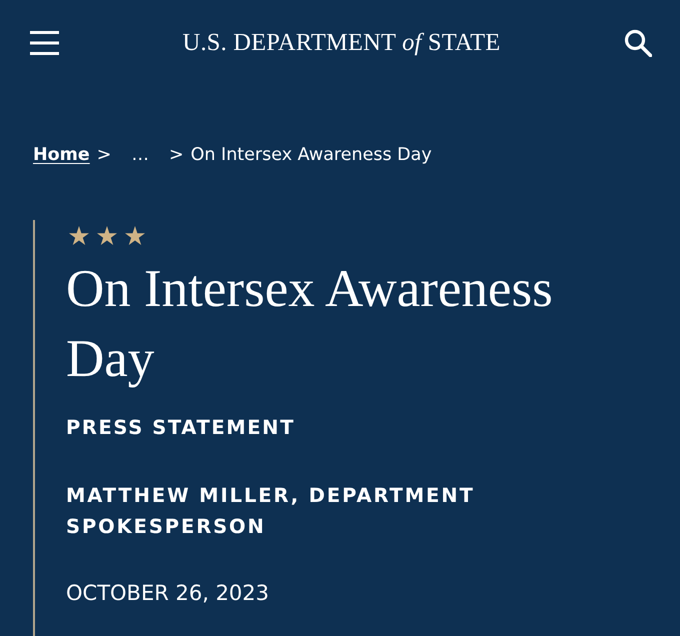 Image resolution: width=680 pixels, height=636 pixels. Describe the element at coordinates (61, 155) in the screenshot. I see `home-link: Home` at that location.